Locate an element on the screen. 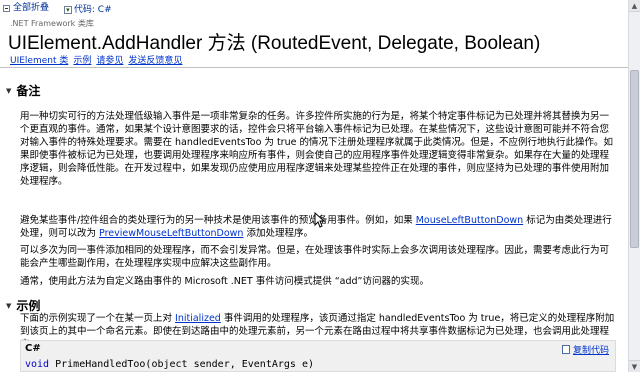 The width and height of the screenshot is (640, 372). link-see-also: 请参见 is located at coordinates (109, 61).